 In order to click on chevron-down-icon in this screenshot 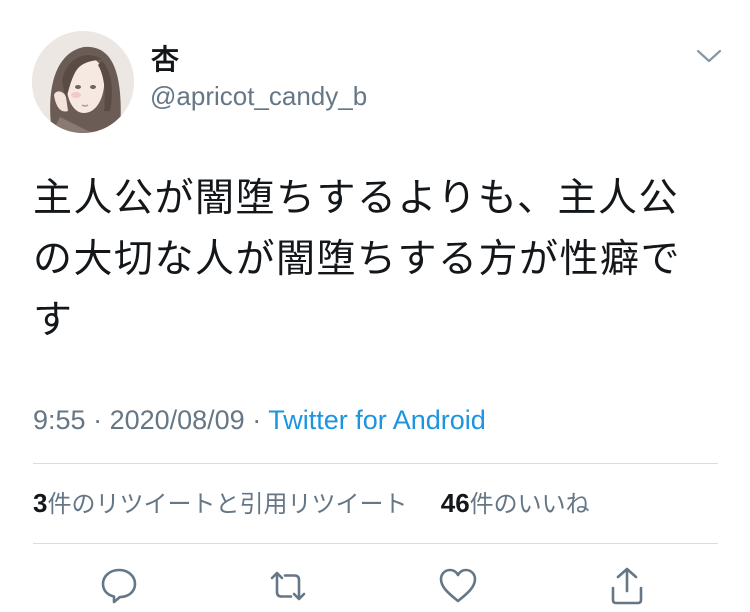, I will do `click(709, 56)`.